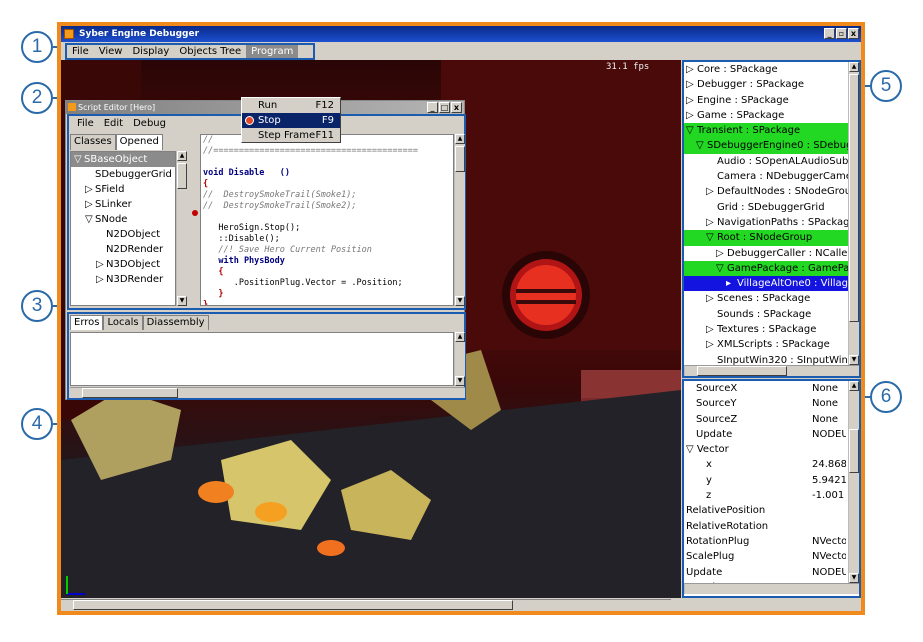  What do you see at coordinates (123, 204) in the screenshot?
I see `class-tree-item: ▷ SLinker` at bounding box center [123, 204].